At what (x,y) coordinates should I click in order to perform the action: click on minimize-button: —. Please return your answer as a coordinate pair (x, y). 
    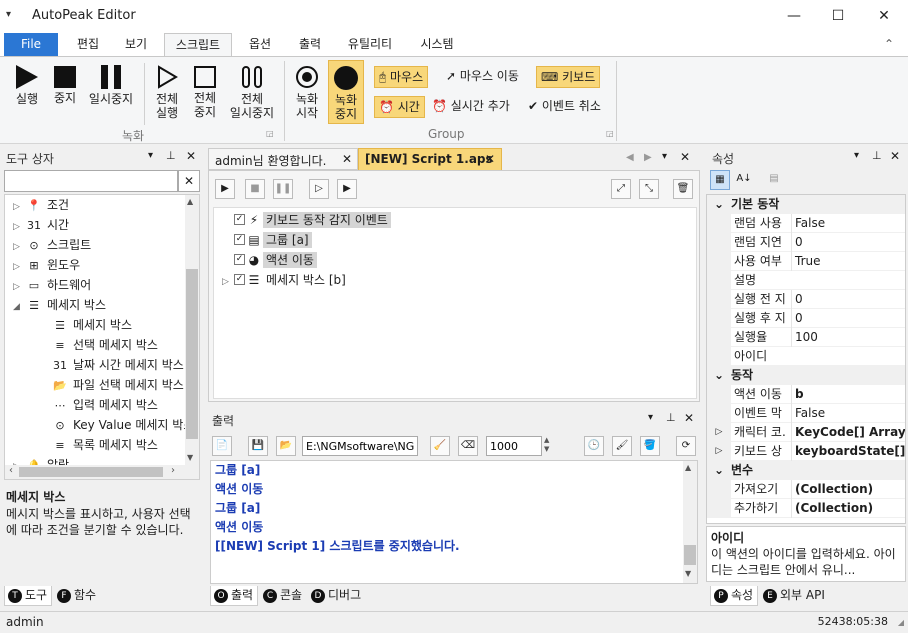
    Looking at the image, I should click on (794, 16).